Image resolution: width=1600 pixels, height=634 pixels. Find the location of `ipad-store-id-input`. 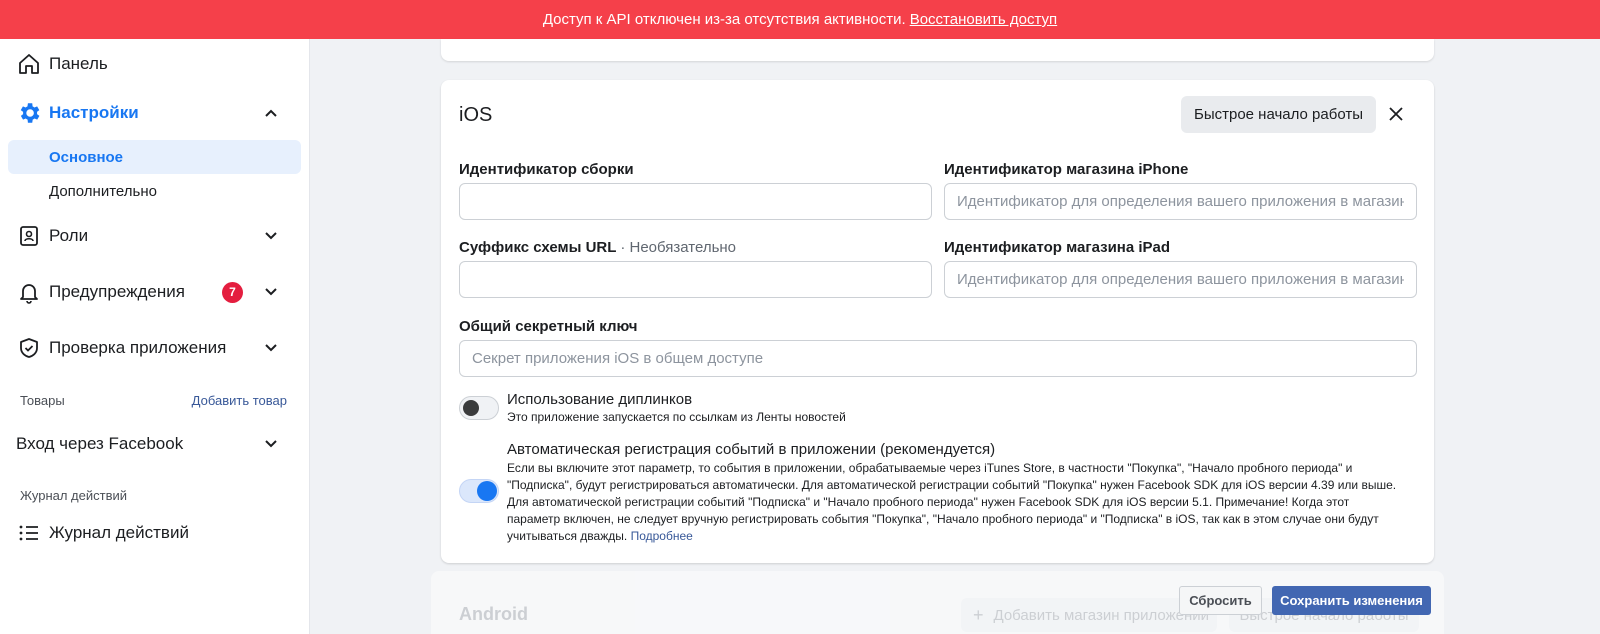

ipad-store-id-input is located at coordinates (1180, 279).